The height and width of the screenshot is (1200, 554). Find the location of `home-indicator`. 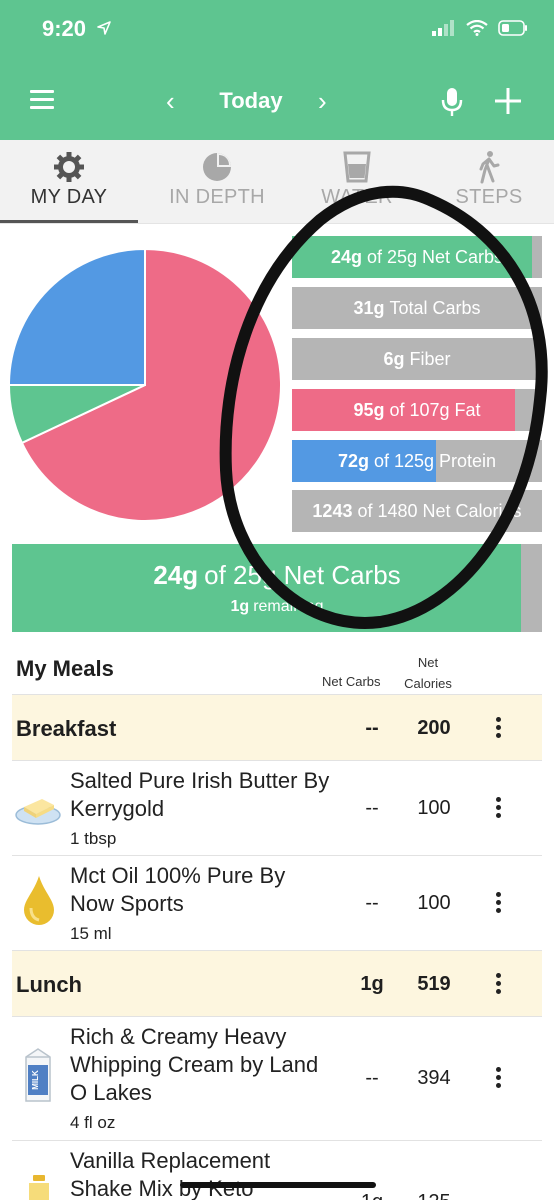

home-indicator is located at coordinates (278, 1185).